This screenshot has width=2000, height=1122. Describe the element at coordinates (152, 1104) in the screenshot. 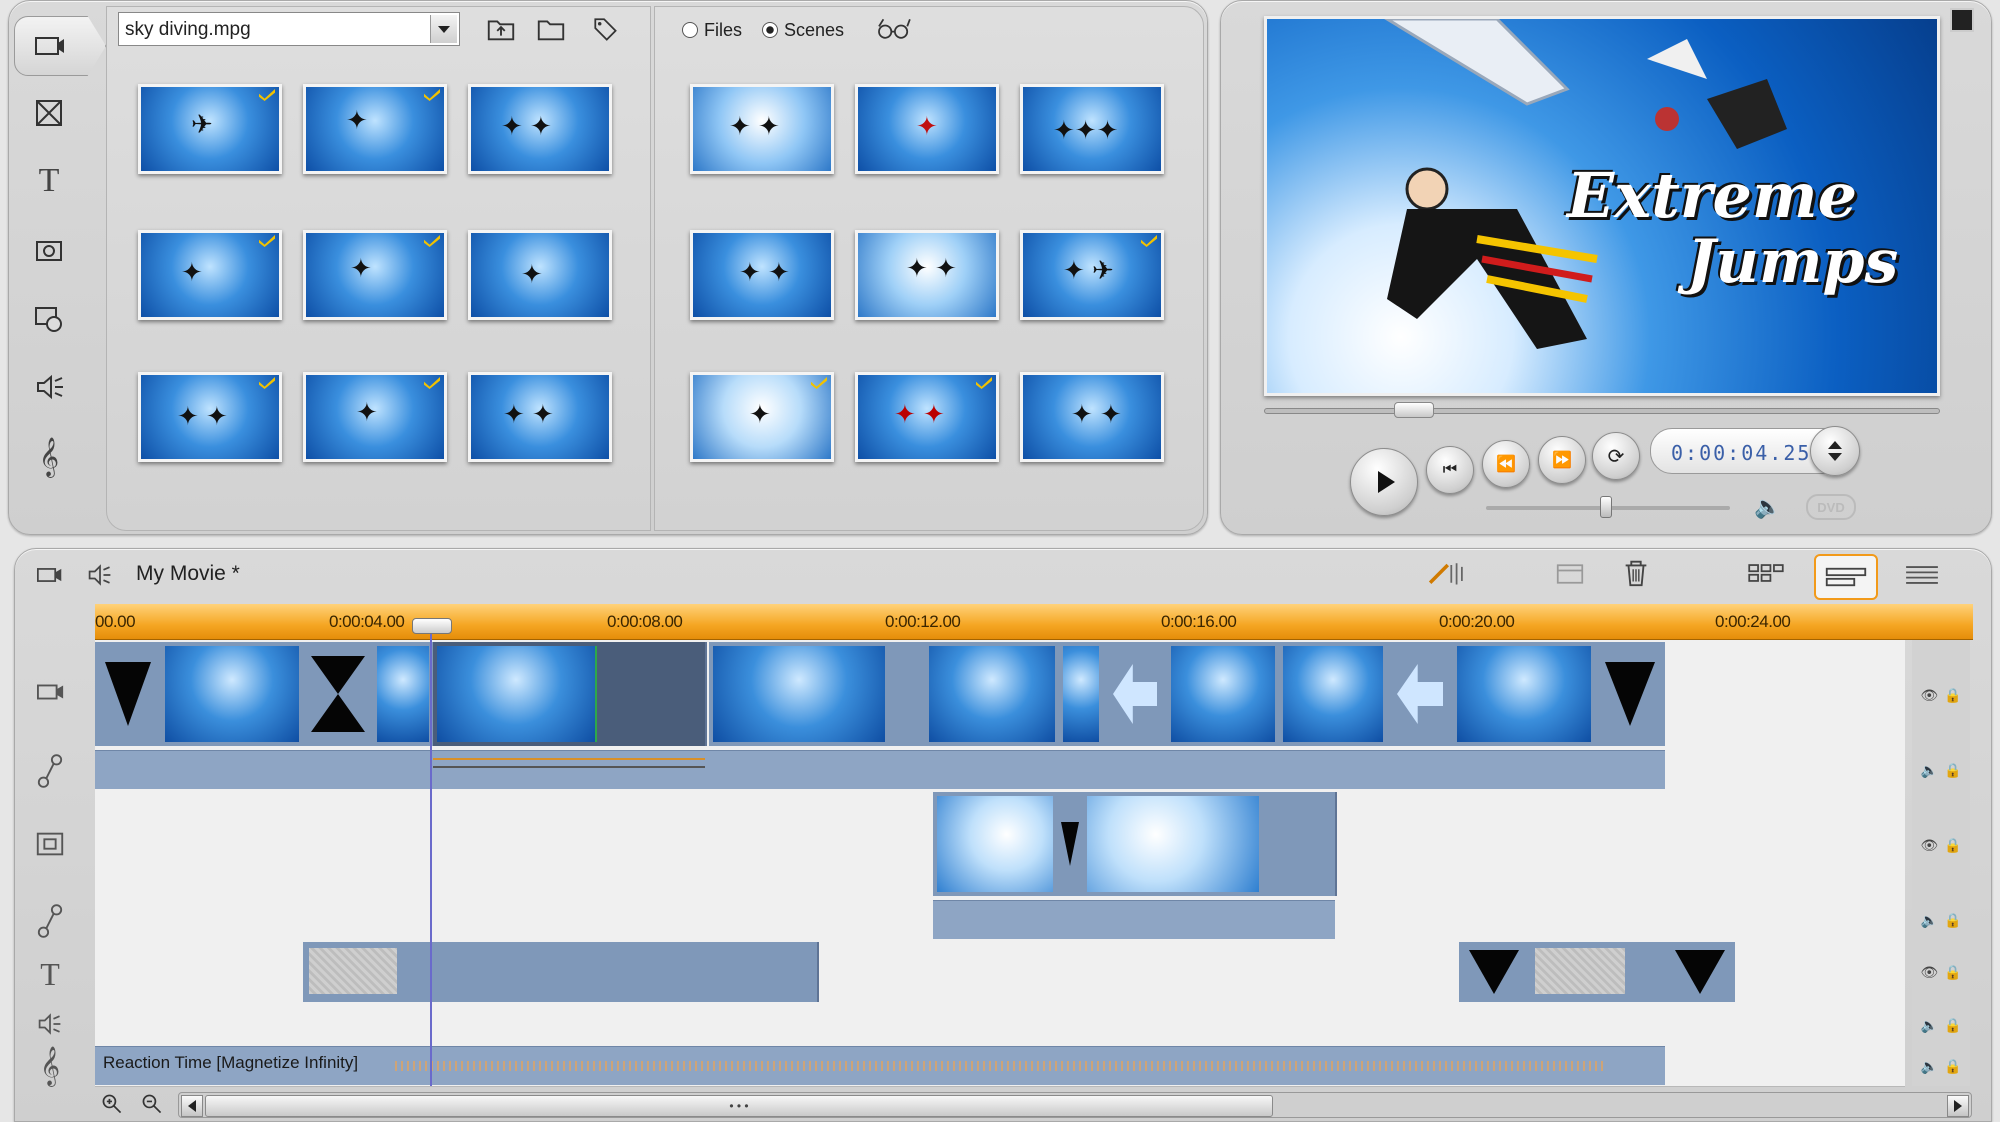

I see `zoom-out-icon` at that location.